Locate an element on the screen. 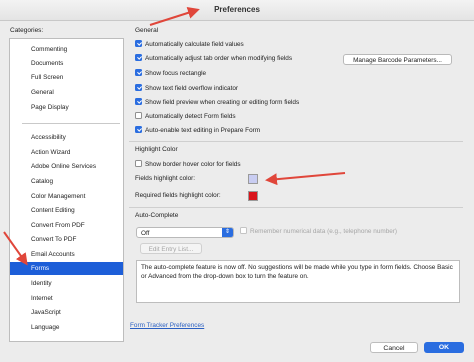  category-item-commenting: Commenting is located at coordinates (66, 49).